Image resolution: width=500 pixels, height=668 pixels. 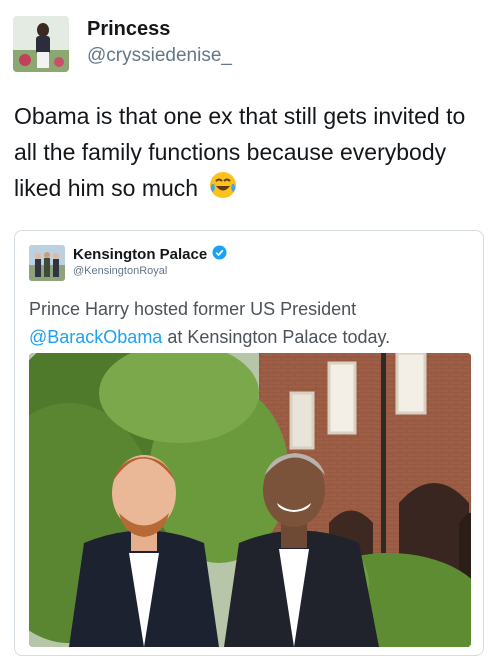 I want to click on quoted-user-name: Kensington Palace, so click(x=150, y=254).